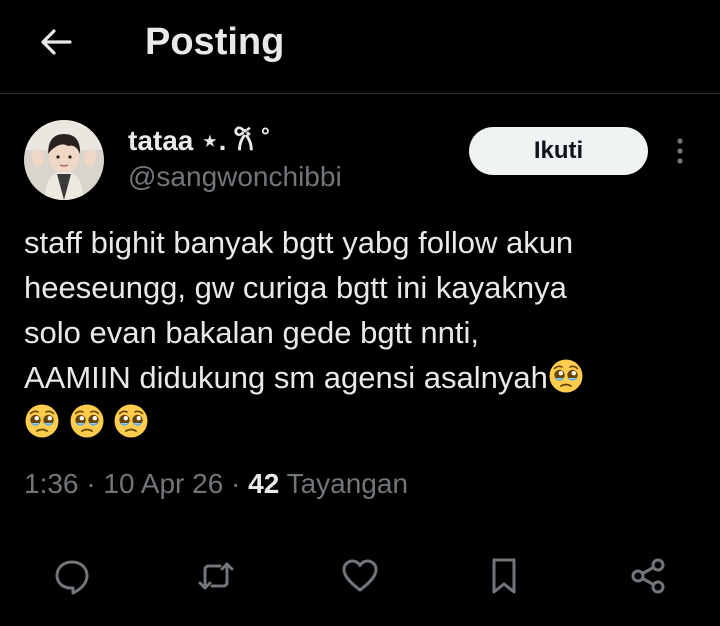  I want to click on repost-button, so click(216, 576).